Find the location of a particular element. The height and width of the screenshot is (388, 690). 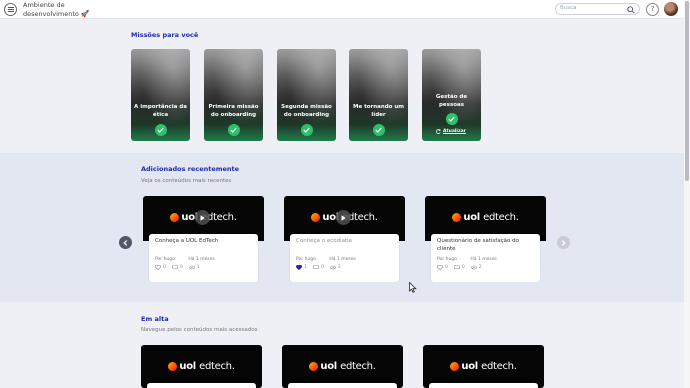

views-count: 2 is located at coordinates (476, 267).